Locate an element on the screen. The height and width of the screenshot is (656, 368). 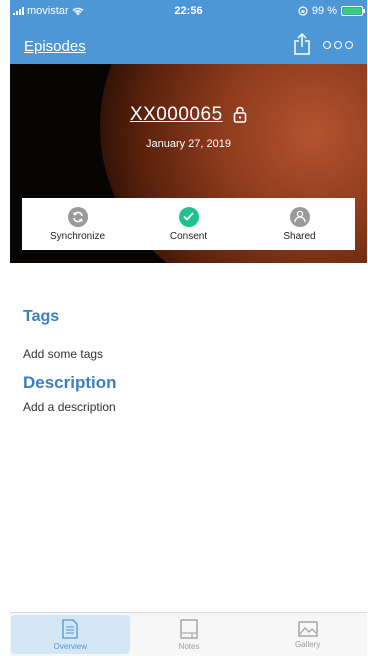
more-icon is located at coordinates (327, 45).